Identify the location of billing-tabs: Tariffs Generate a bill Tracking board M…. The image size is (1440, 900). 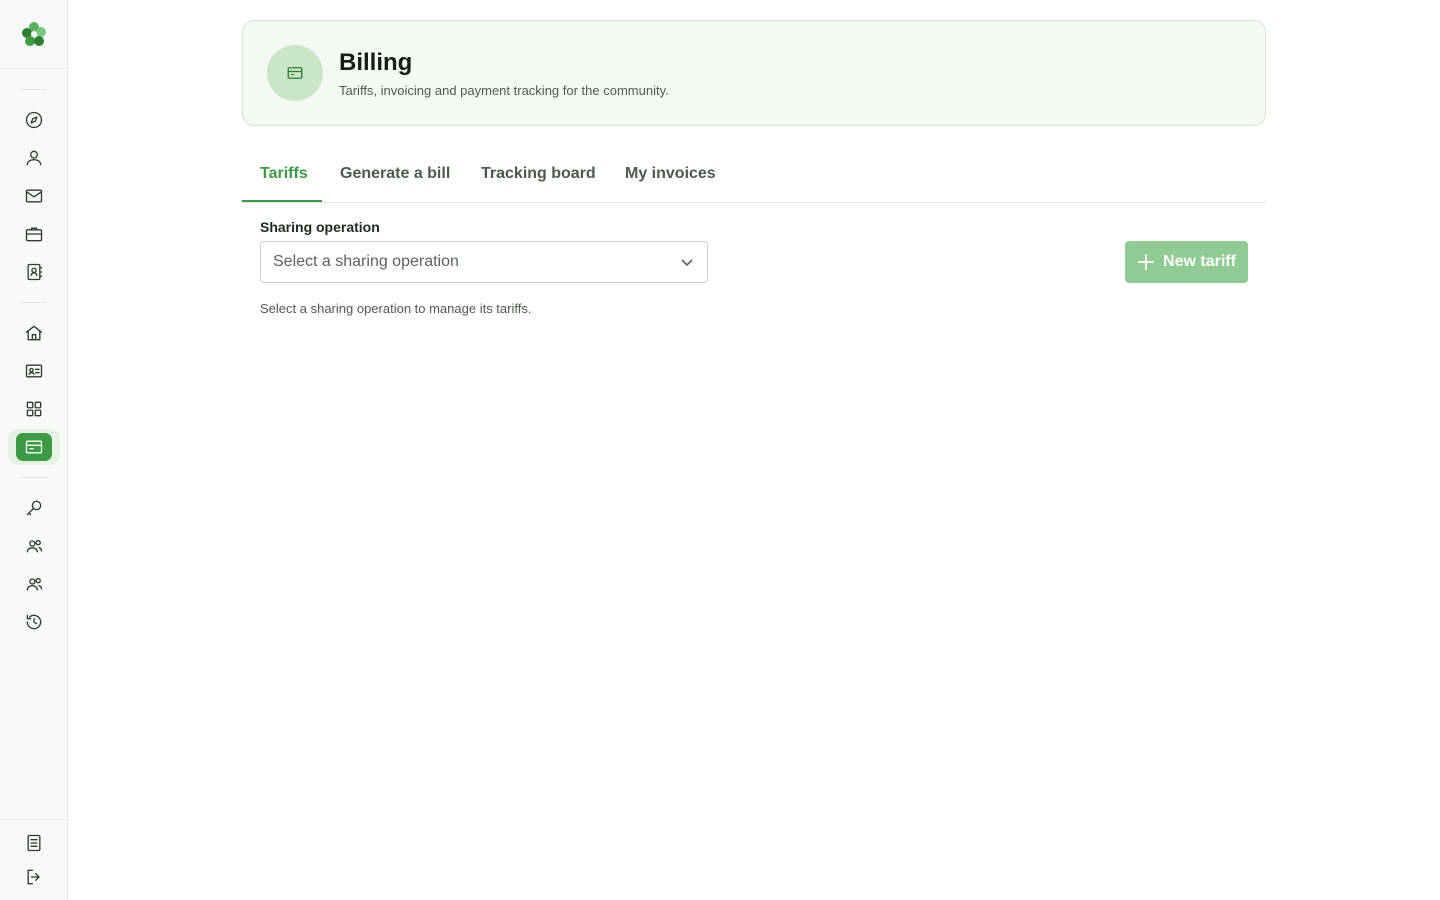
(754, 174).